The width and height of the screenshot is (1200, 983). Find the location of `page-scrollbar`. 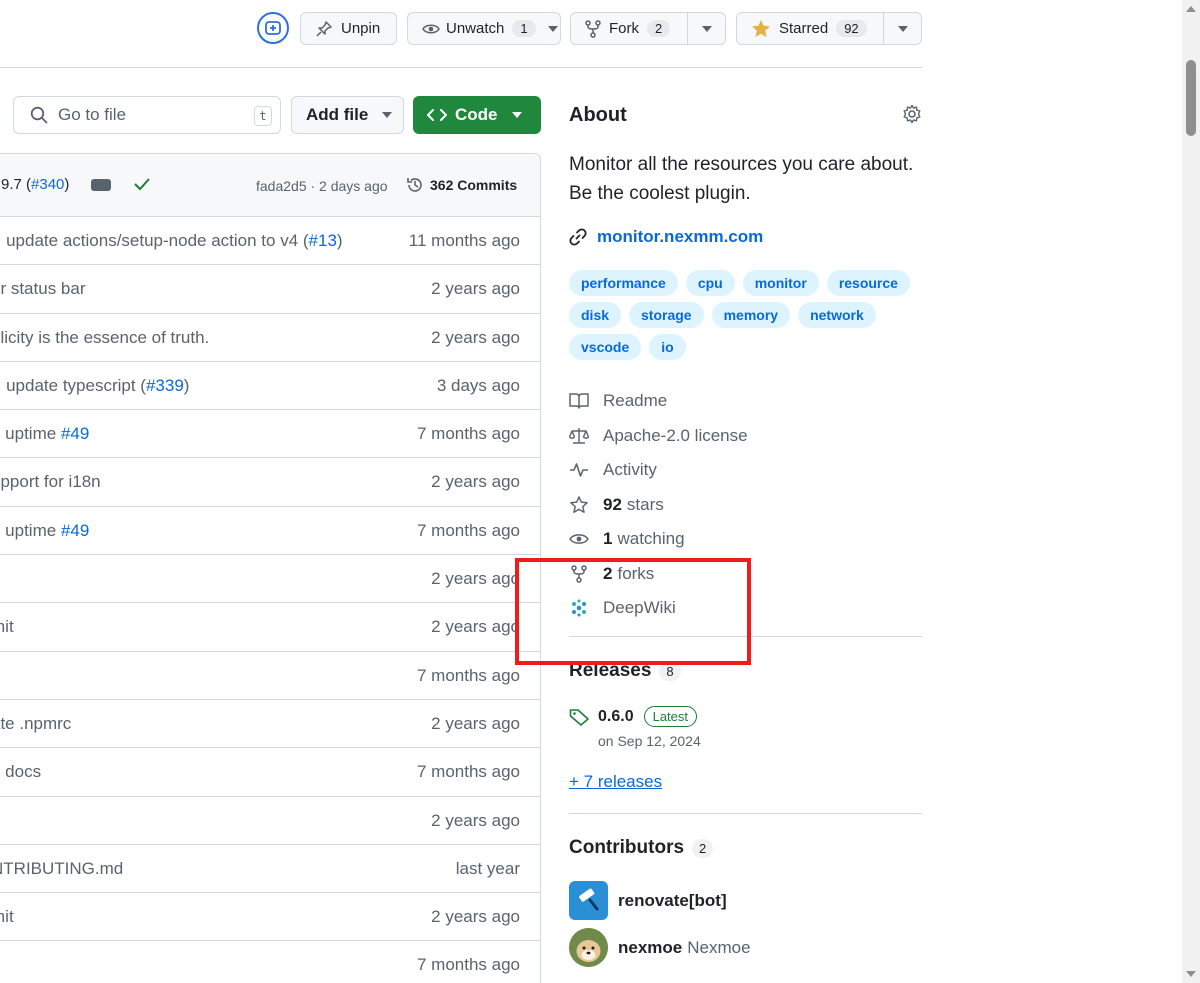

page-scrollbar is located at coordinates (1191, 491).